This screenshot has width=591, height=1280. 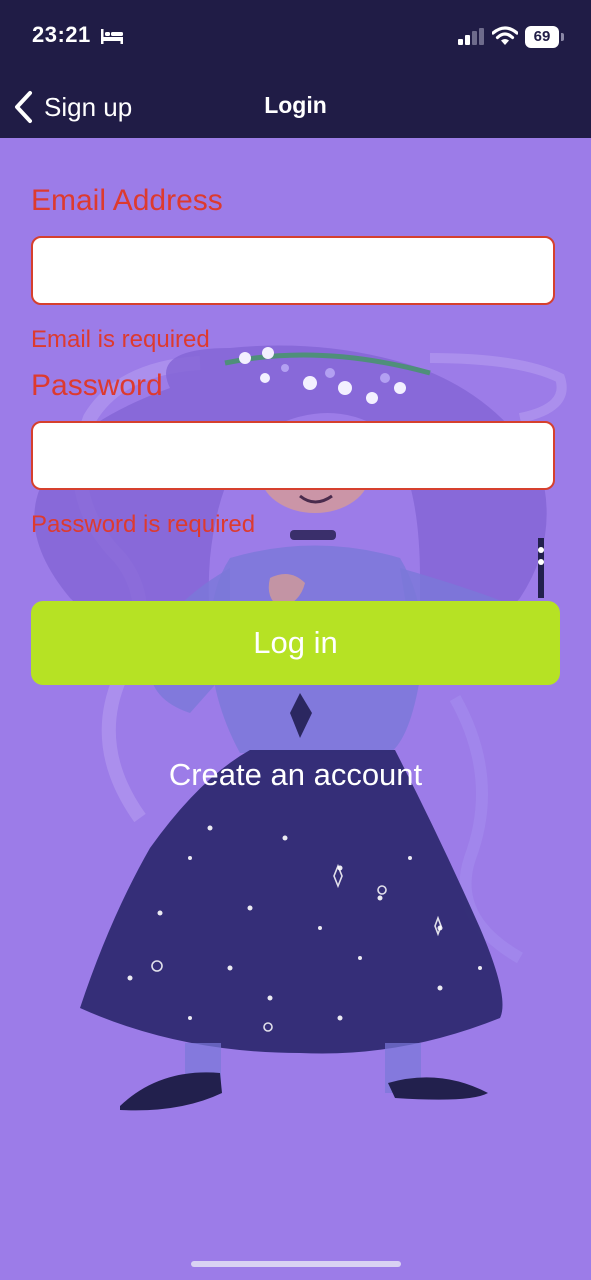 I want to click on bed-icon, so click(x=112, y=36).